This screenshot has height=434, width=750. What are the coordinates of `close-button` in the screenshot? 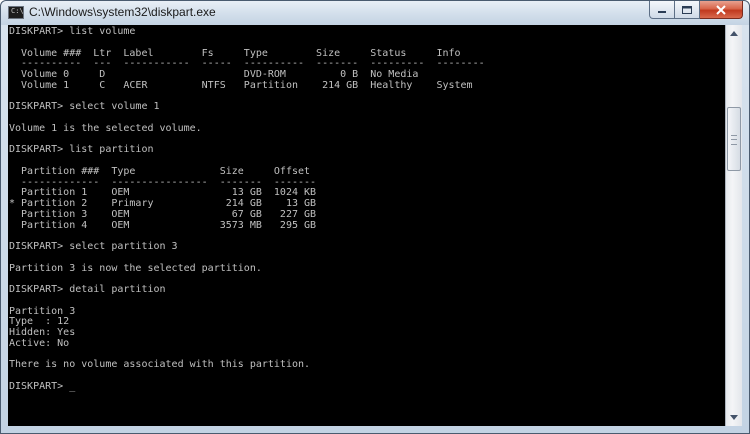 It's located at (721, 10).